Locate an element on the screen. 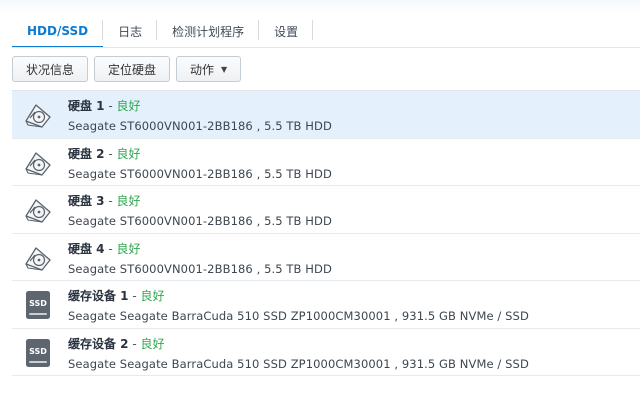 This screenshot has width=640, height=402. tab-label: HDD/SSD is located at coordinates (58, 31).